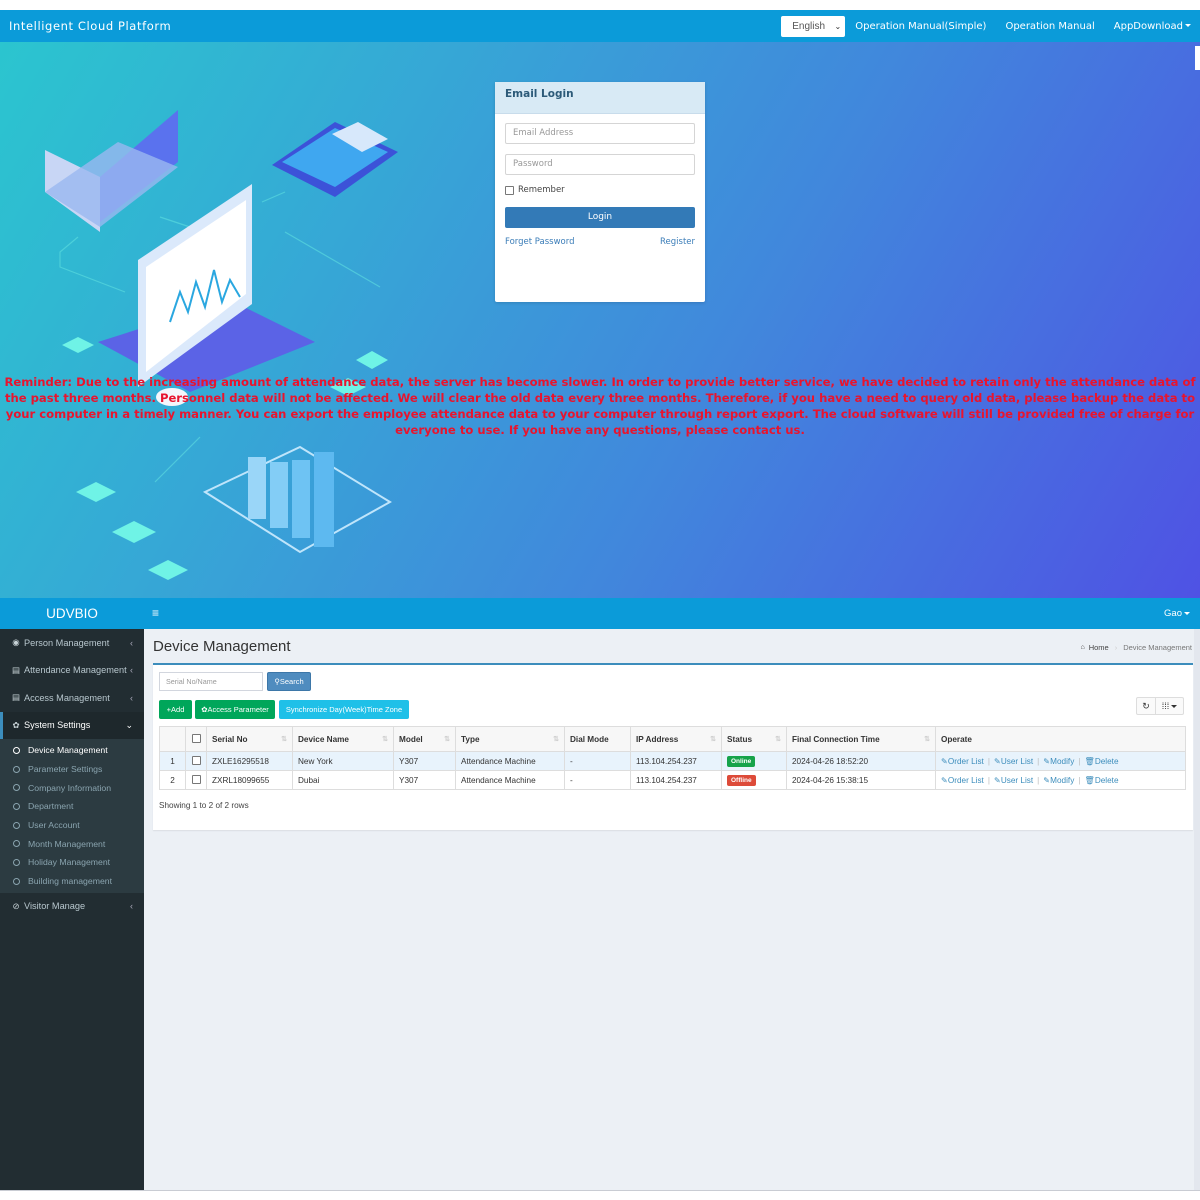 This screenshot has width=1200, height=1200. I want to click on status-cell: Offline, so click(754, 780).